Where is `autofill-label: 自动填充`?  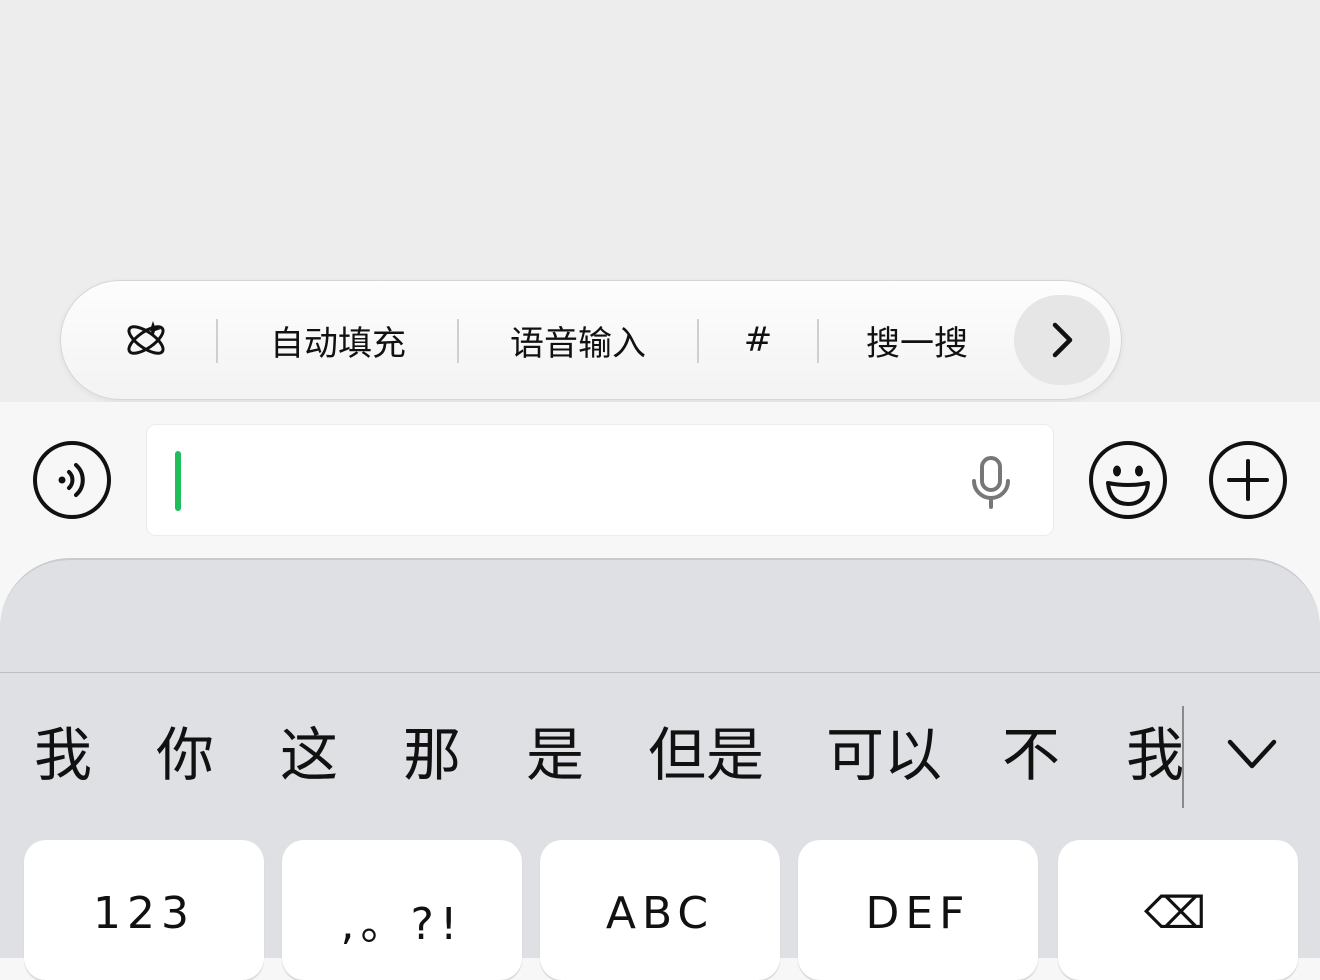 autofill-label: 自动填充 is located at coordinates (338, 343).